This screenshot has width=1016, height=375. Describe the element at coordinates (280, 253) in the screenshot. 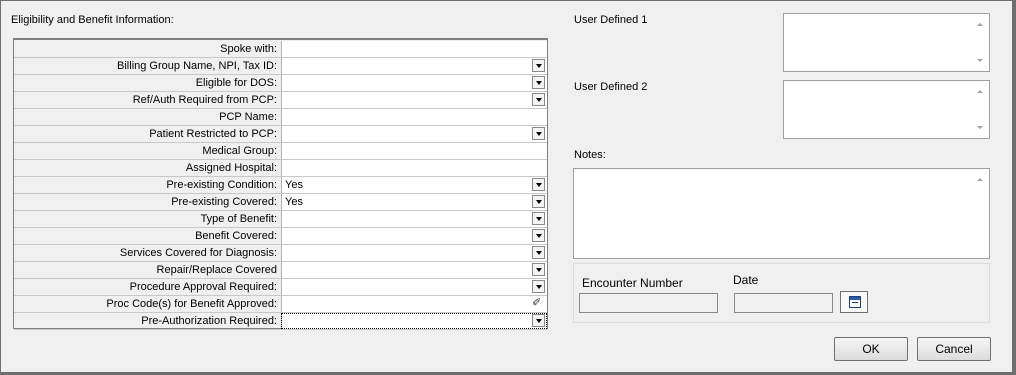

I see `grid-row: Services Covered for Diagnosis:` at that location.